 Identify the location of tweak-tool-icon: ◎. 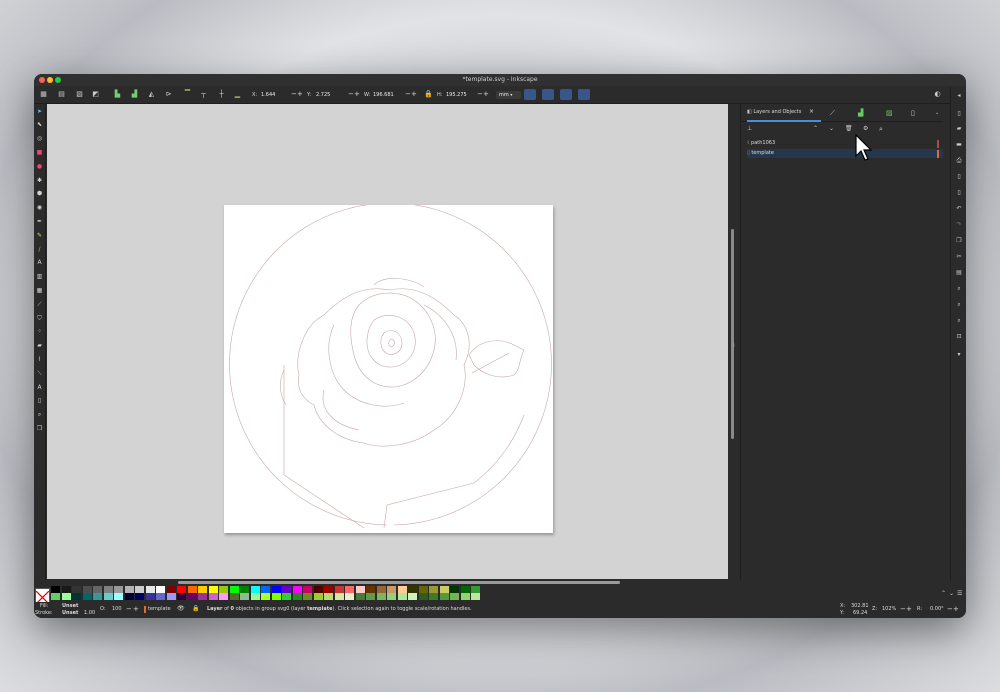
(39, 138).